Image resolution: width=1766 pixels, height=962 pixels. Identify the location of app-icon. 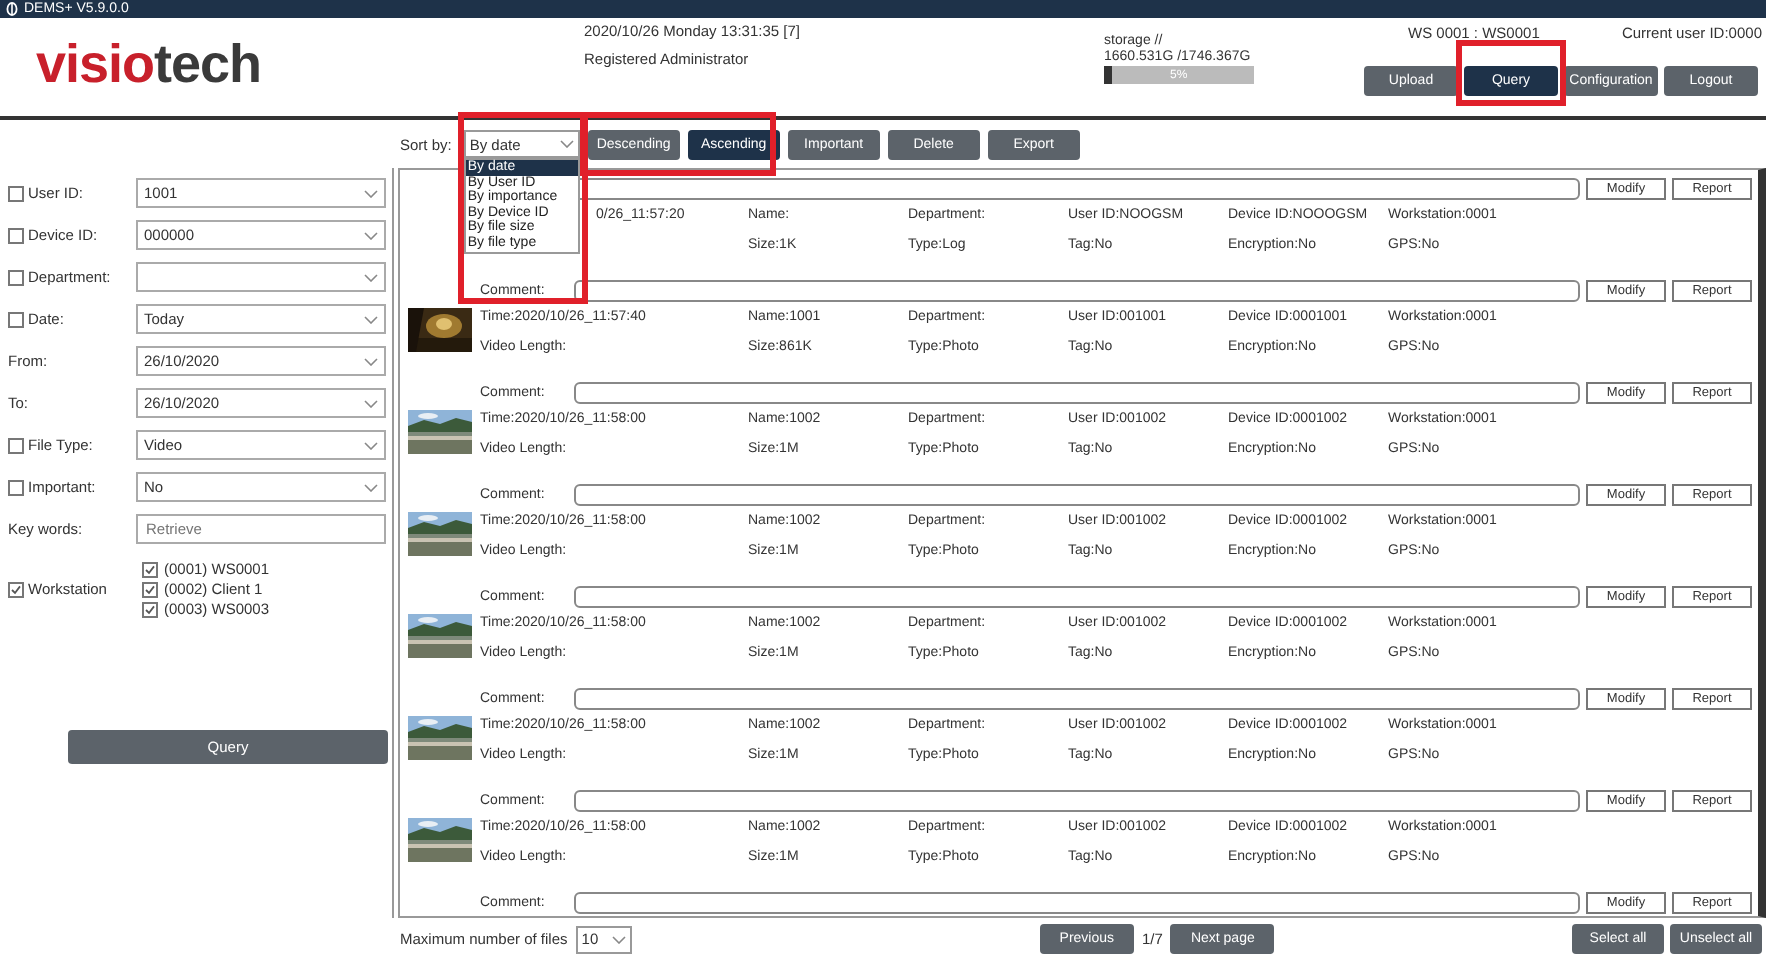
(12, 9).